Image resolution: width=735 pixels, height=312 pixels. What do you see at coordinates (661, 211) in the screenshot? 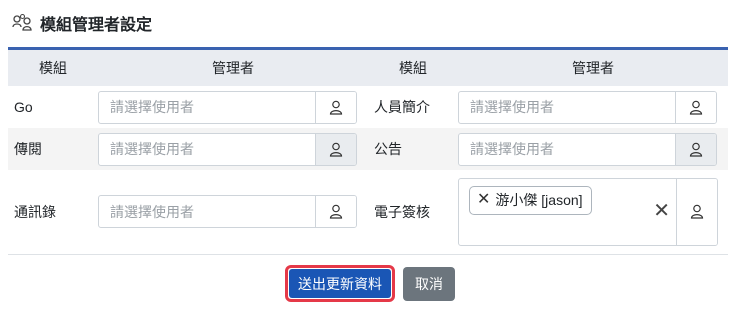
I see `clear-selection-icon: ✕` at bounding box center [661, 211].